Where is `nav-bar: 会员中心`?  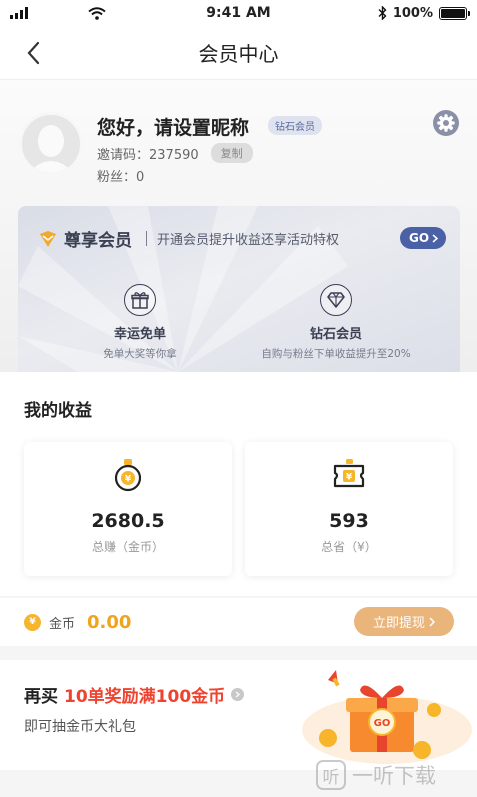 nav-bar: 会员中心 is located at coordinates (238, 53).